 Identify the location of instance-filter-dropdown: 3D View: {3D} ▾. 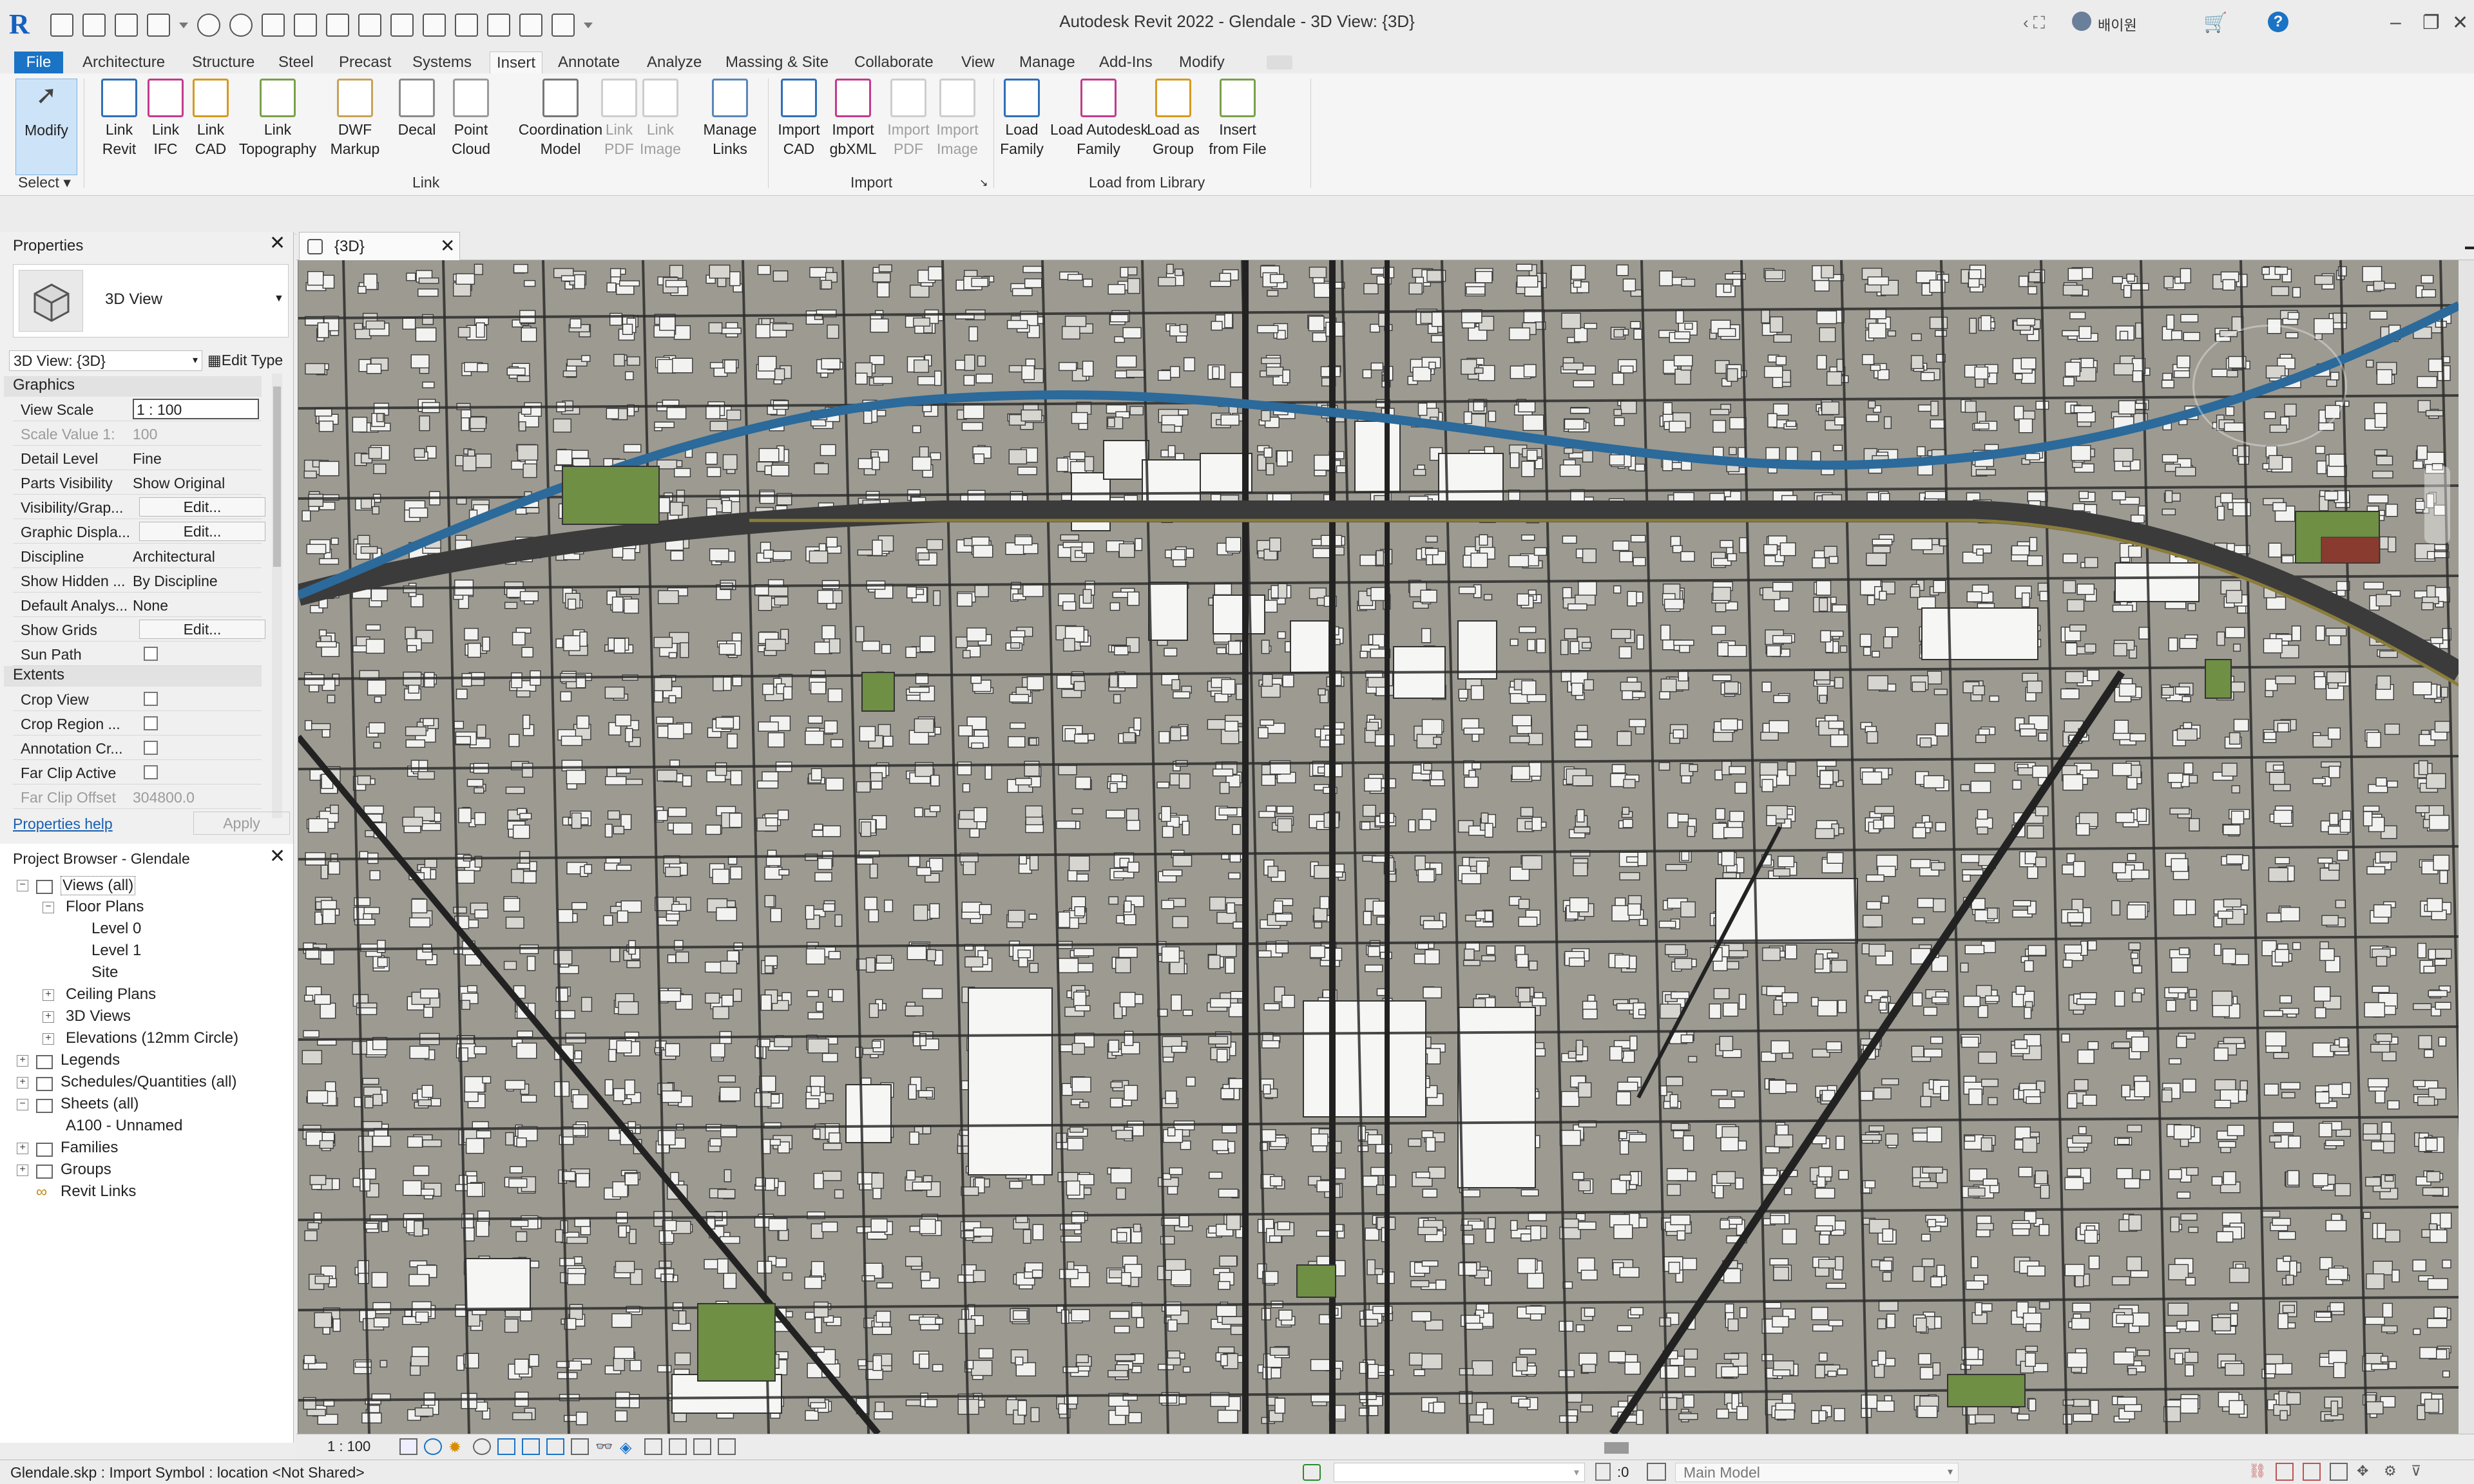
(105, 360).